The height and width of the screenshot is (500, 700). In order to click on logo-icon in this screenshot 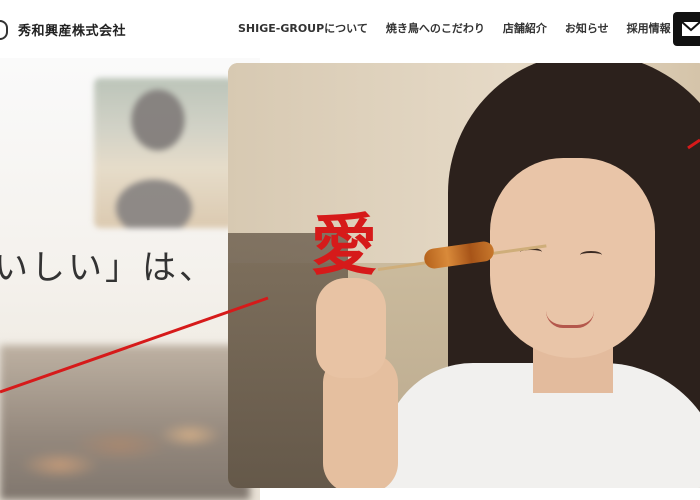, I will do `click(4, 30)`.